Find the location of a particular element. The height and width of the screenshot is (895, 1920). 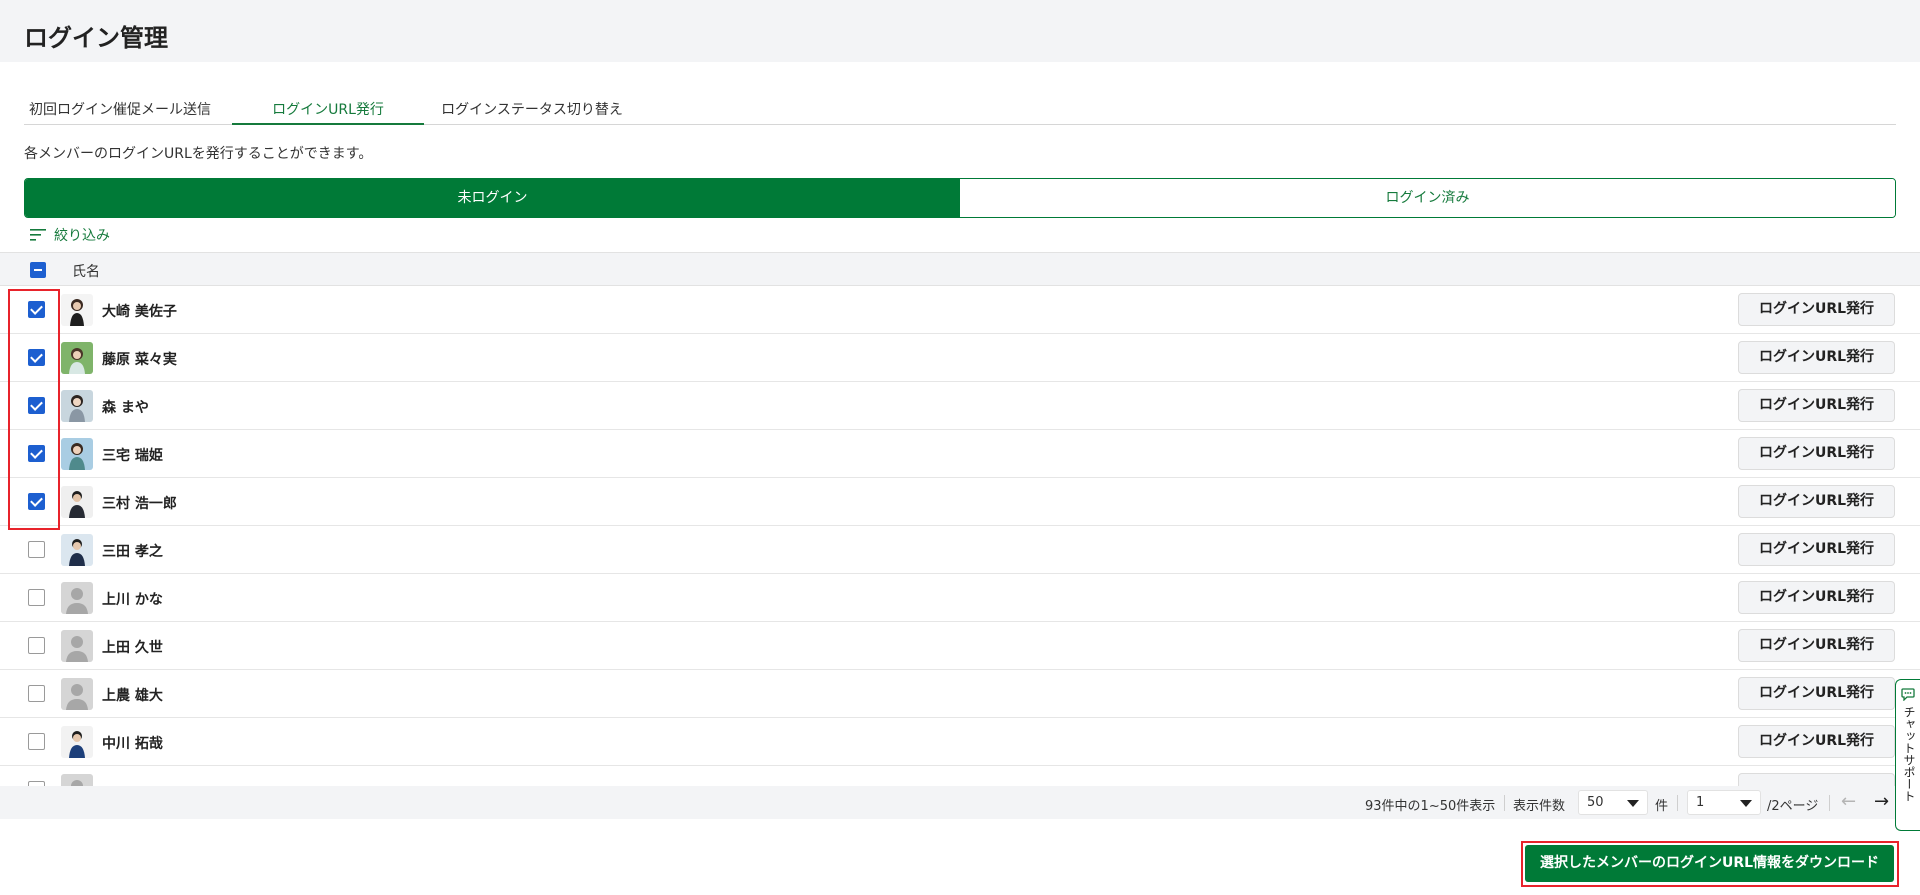

record-summary: 93件中の1~50件表示 is located at coordinates (1430, 806).